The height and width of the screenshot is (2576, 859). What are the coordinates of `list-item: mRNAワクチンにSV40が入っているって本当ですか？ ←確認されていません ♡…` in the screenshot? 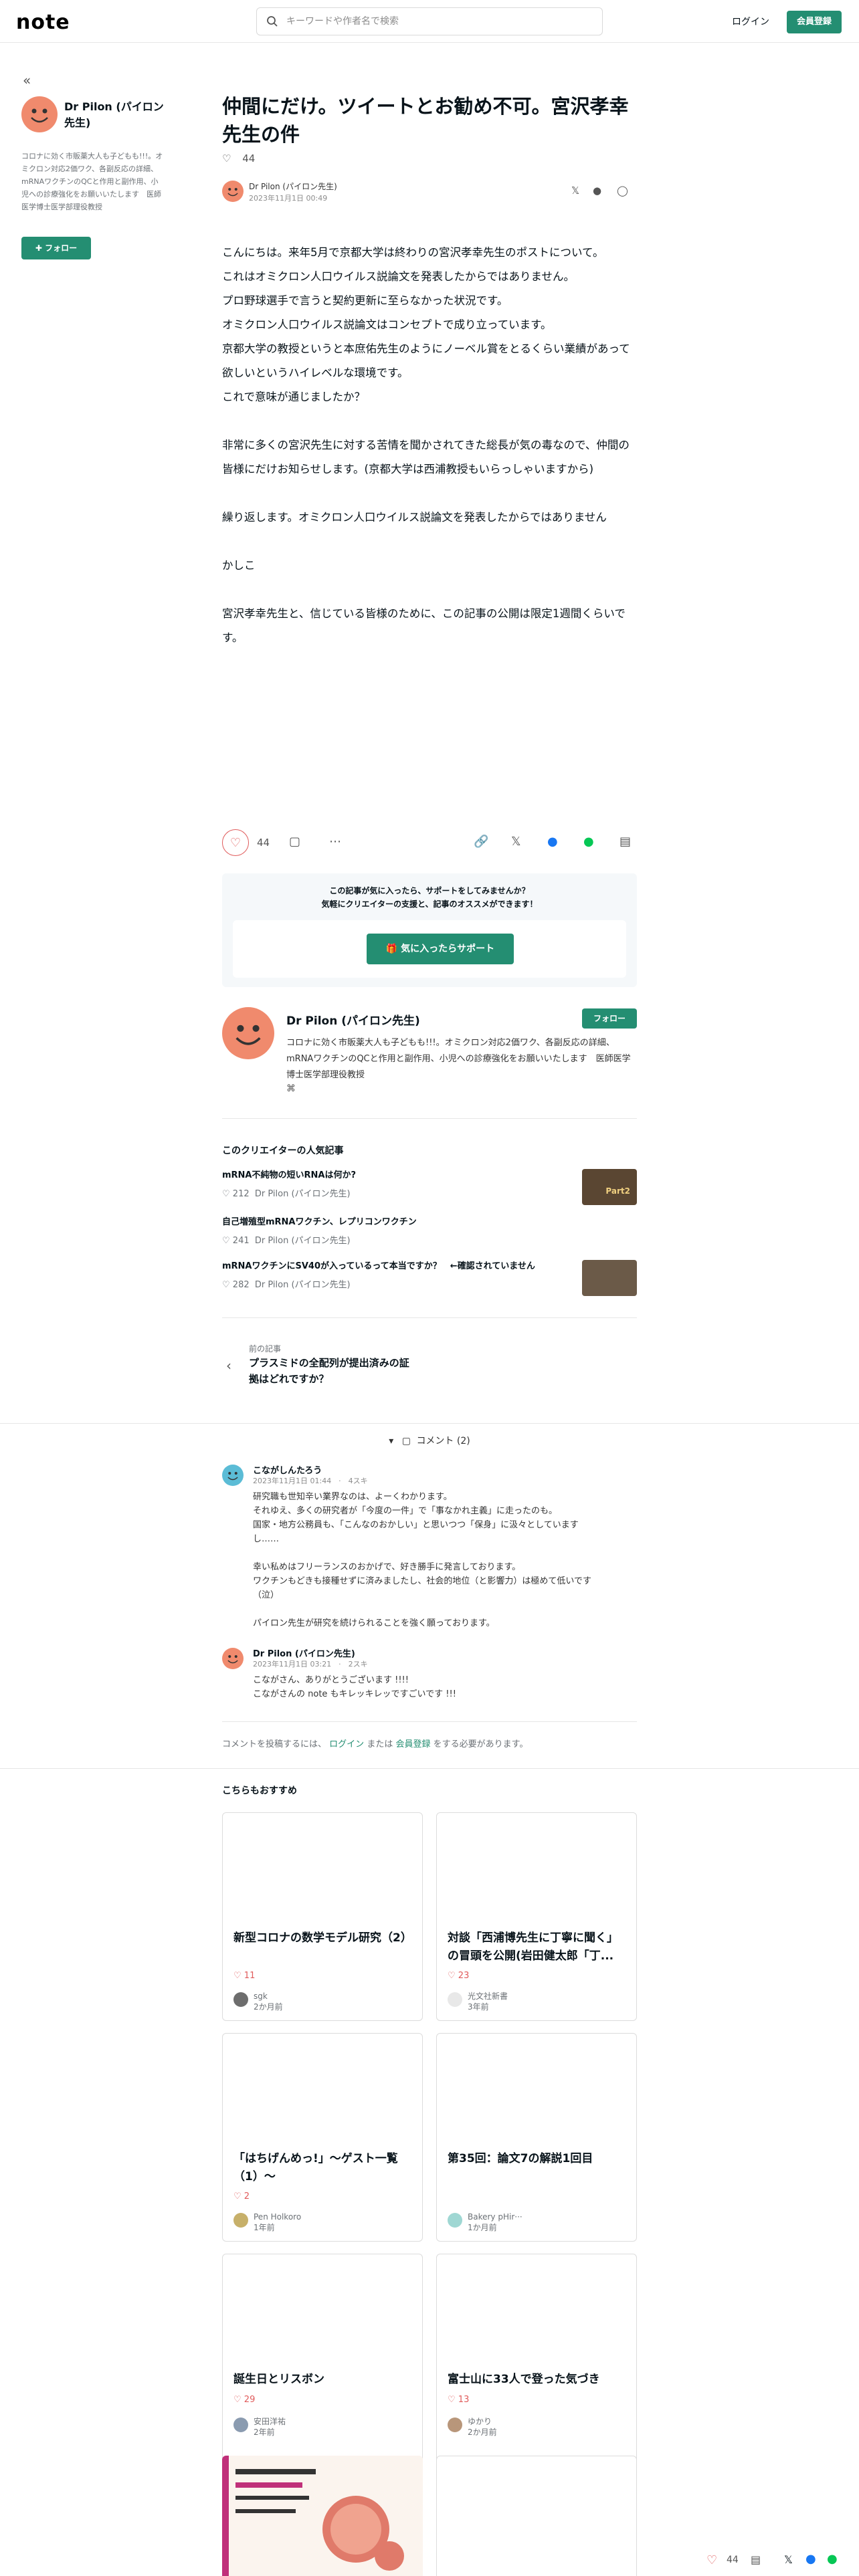 It's located at (429, 1278).